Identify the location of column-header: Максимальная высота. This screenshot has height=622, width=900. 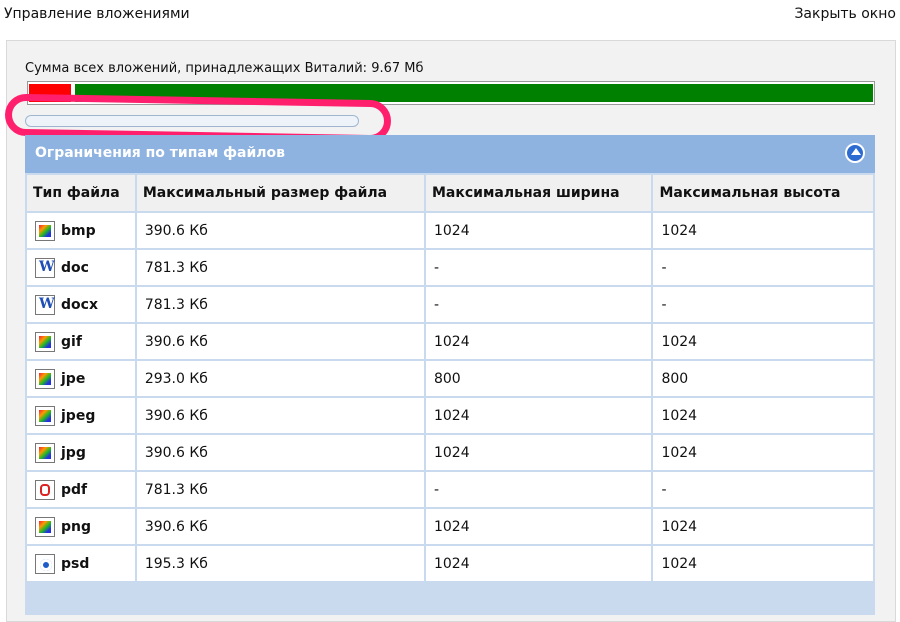
(763, 193).